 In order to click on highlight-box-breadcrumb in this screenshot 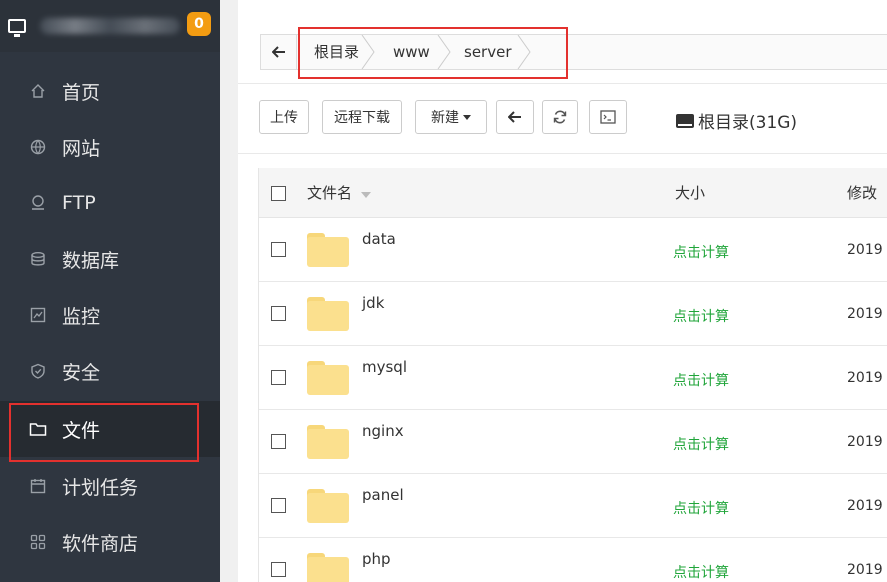, I will do `click(433, 53)`.